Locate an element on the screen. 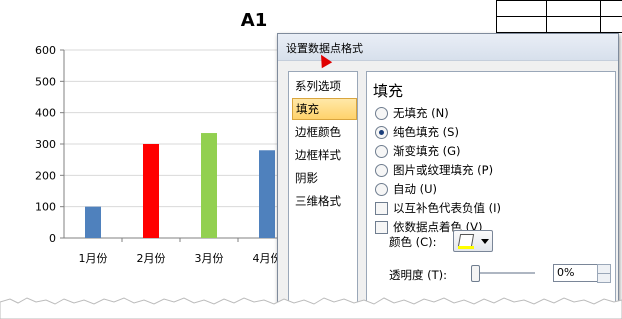  automatic-fill-radio is located at coordinates (381, 189).